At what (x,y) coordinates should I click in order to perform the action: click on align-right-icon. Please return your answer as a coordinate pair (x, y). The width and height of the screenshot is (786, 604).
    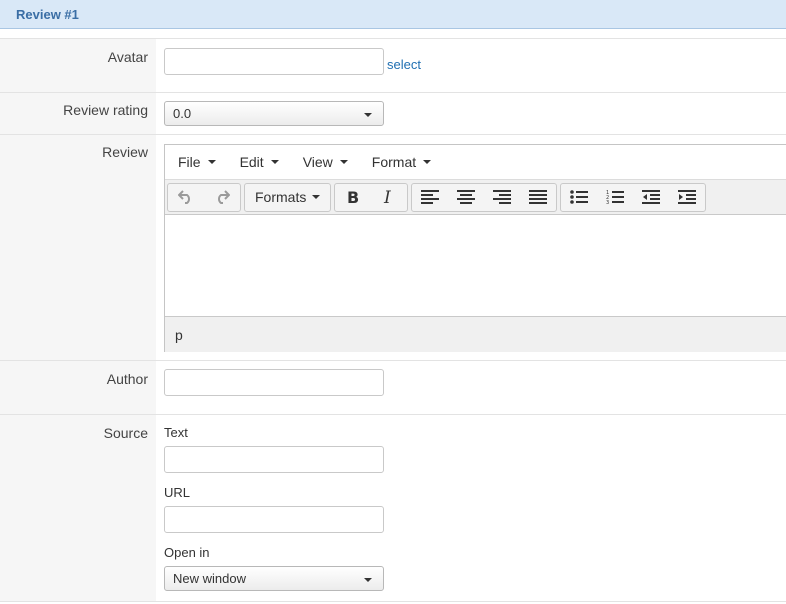
    Looking at the image, I should click on (502, 197).